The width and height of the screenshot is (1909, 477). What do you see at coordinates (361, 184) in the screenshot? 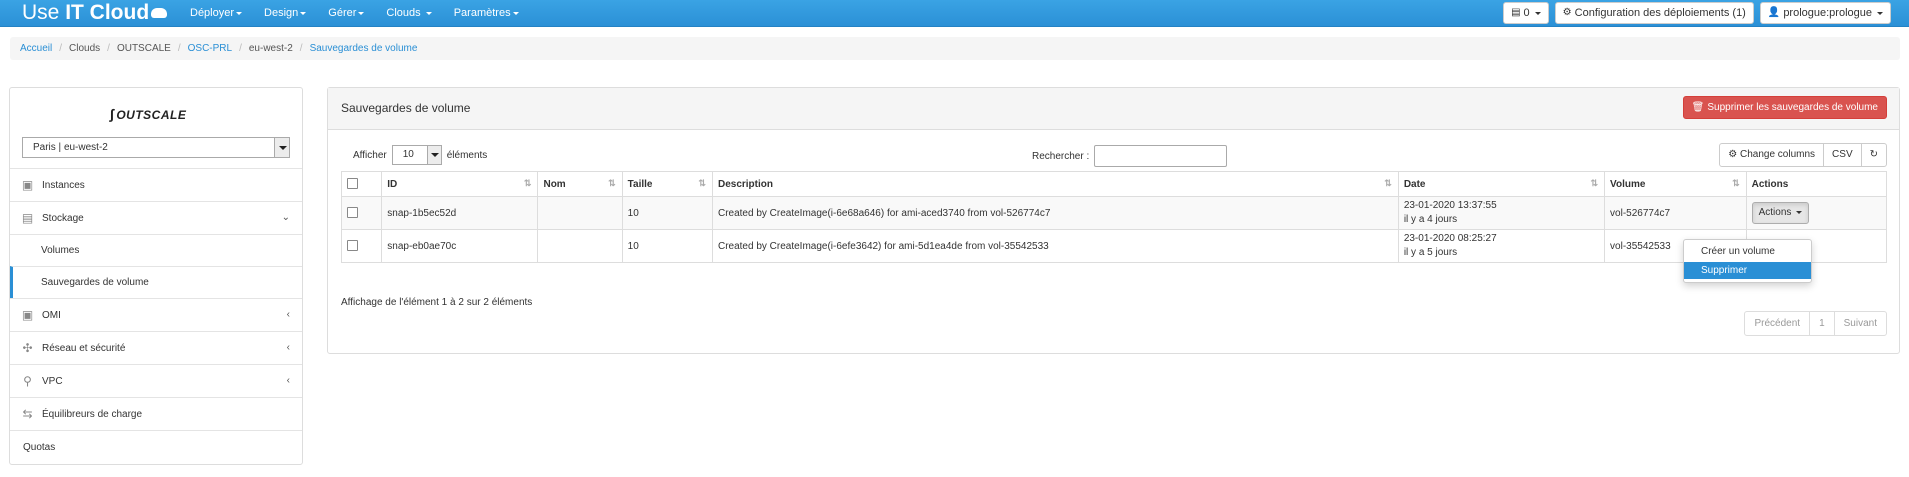
I see `select-all-cell` at bounding box center [361, 184].